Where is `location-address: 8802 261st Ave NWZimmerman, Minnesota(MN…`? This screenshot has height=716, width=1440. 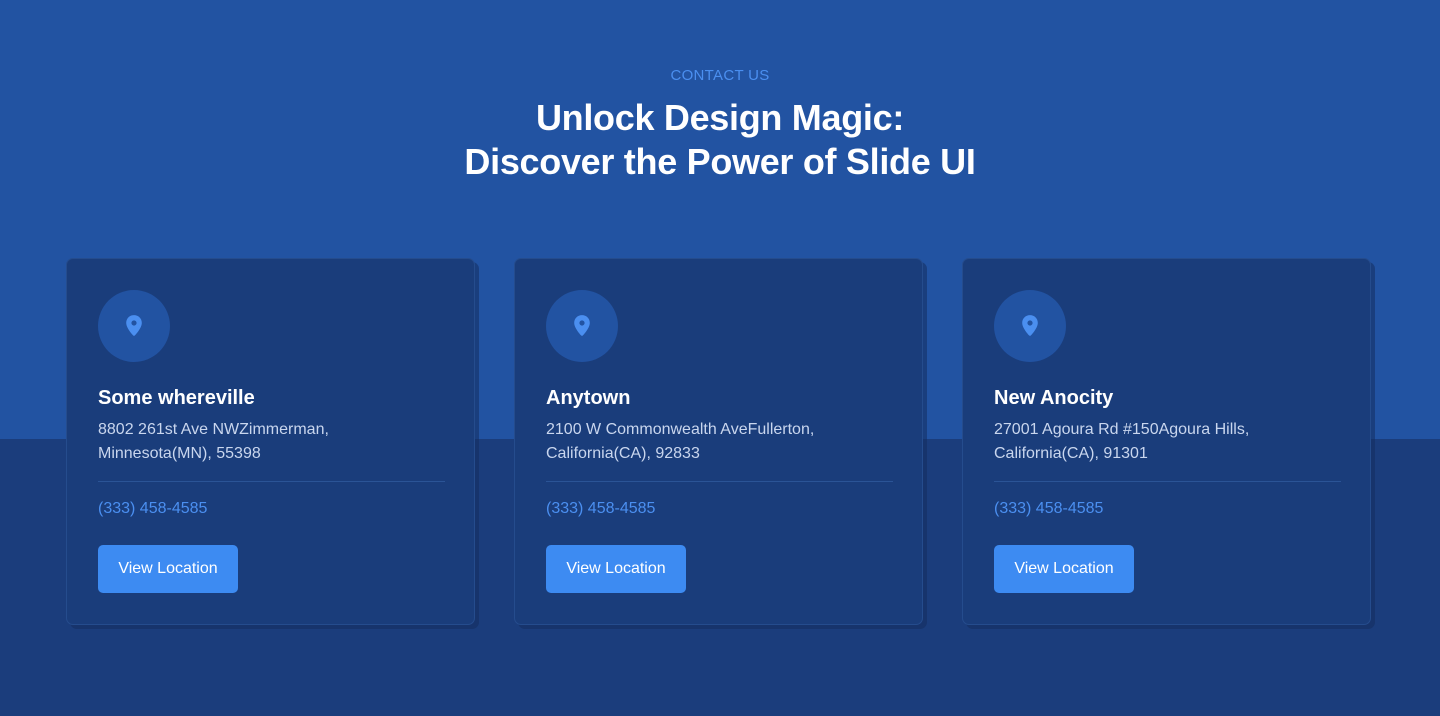
location-address: 8802 261st Ave NWZimmerman, Minnesota(MN… is located at coordinates (263, 442).